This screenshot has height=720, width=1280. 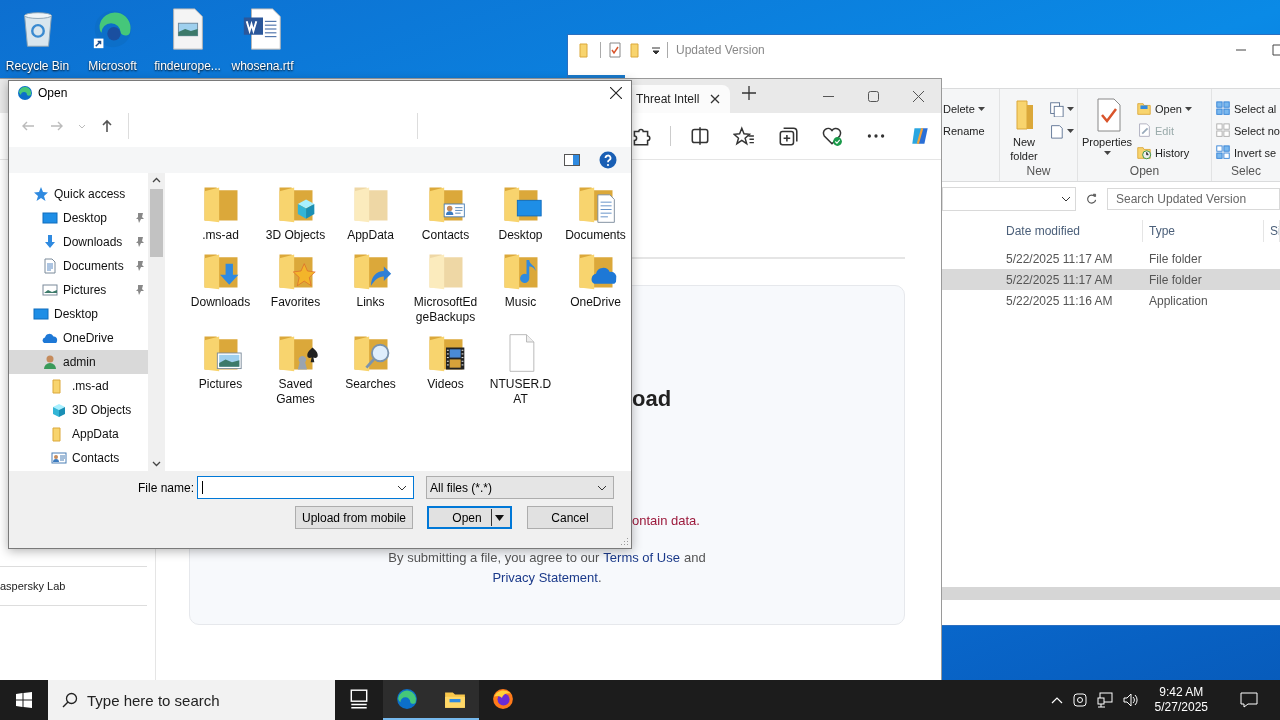 What do you see at coordinates (78, 290) in the screenshot?
I see `tree-item: Pictures` at bounding box center [78, 290].